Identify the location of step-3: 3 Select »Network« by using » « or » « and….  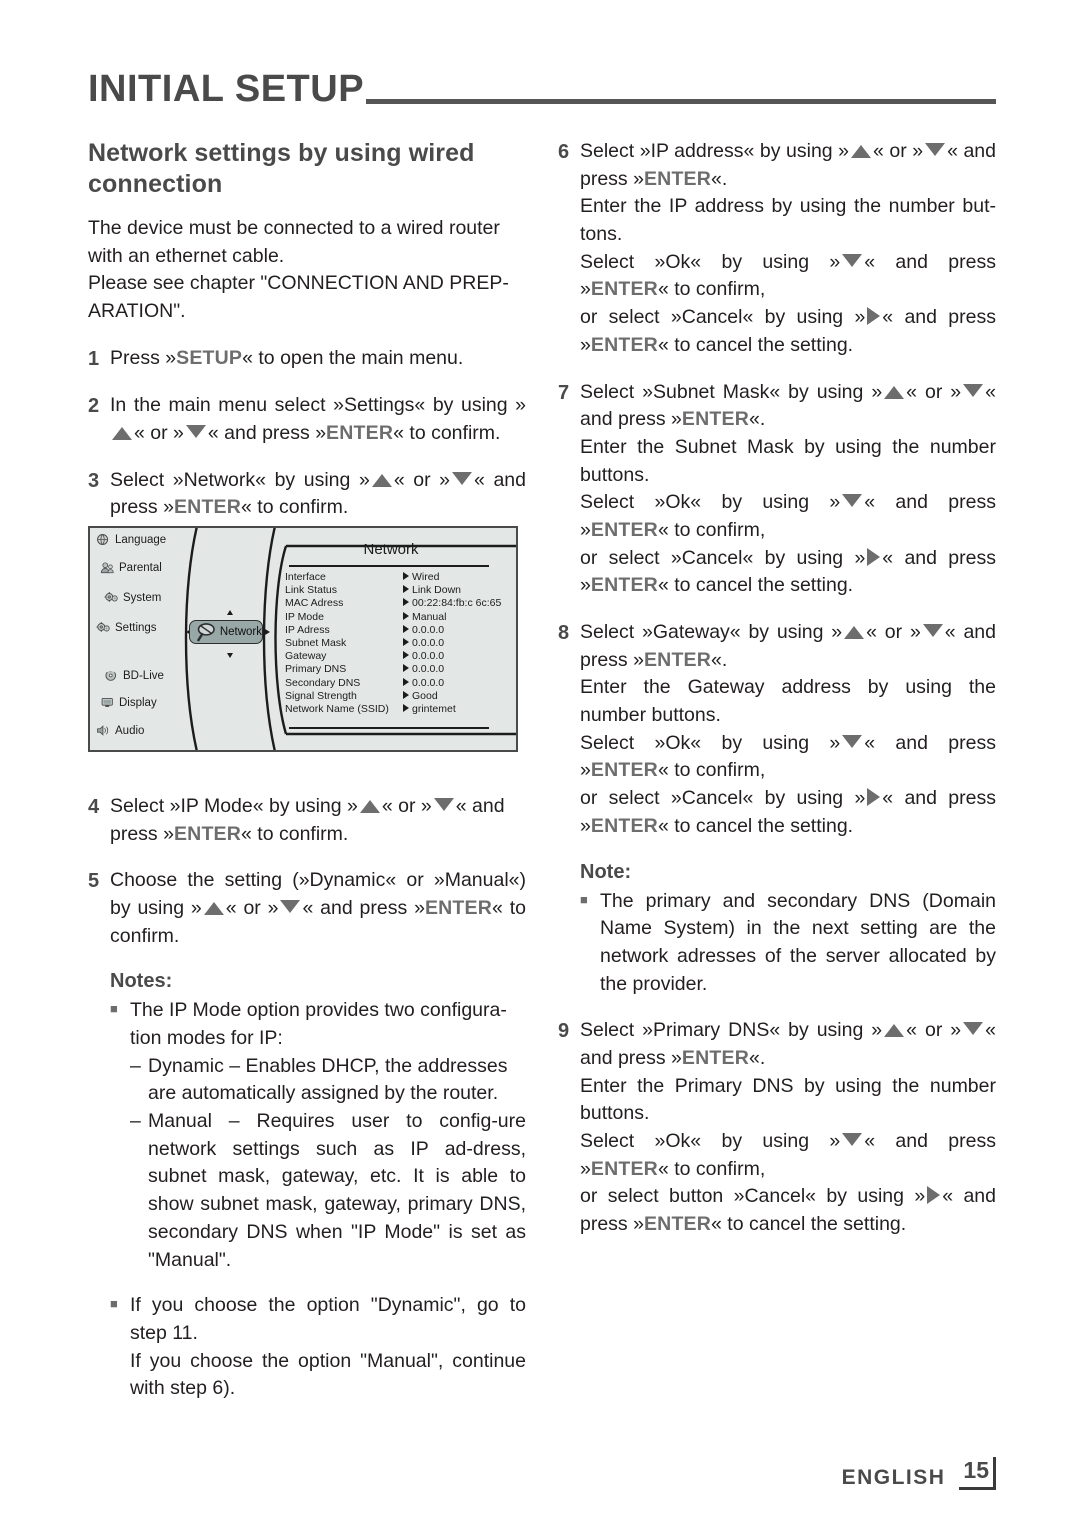
(307, 494).